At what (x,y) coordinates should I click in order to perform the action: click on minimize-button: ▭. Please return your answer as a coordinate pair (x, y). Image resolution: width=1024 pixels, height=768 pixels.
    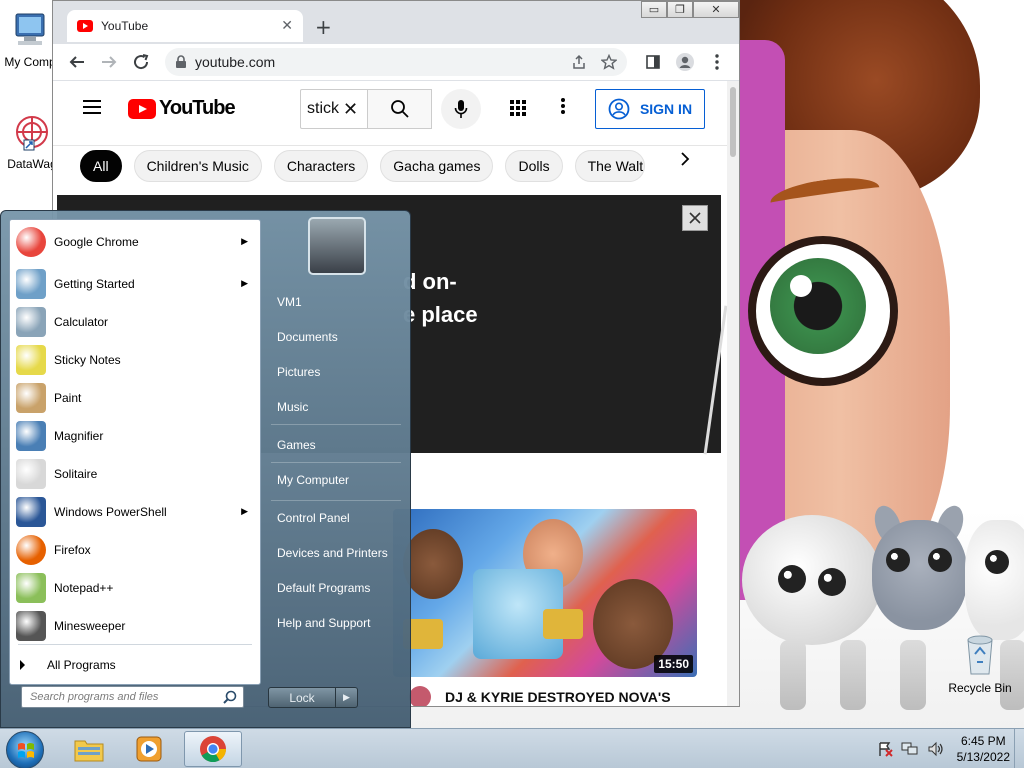
    Looking at the image, I should click on (654, 9).